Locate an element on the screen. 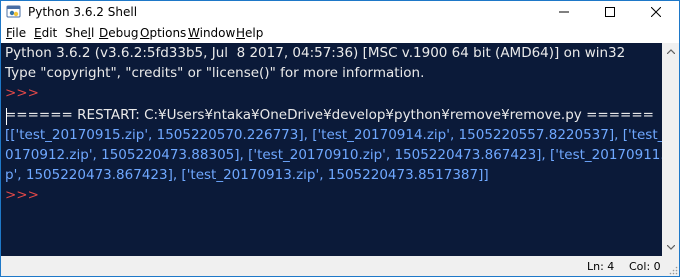 The width and height of the screenshot is (680, 277). status-column-number: Col: 0 is located at coordinates (645, 266).